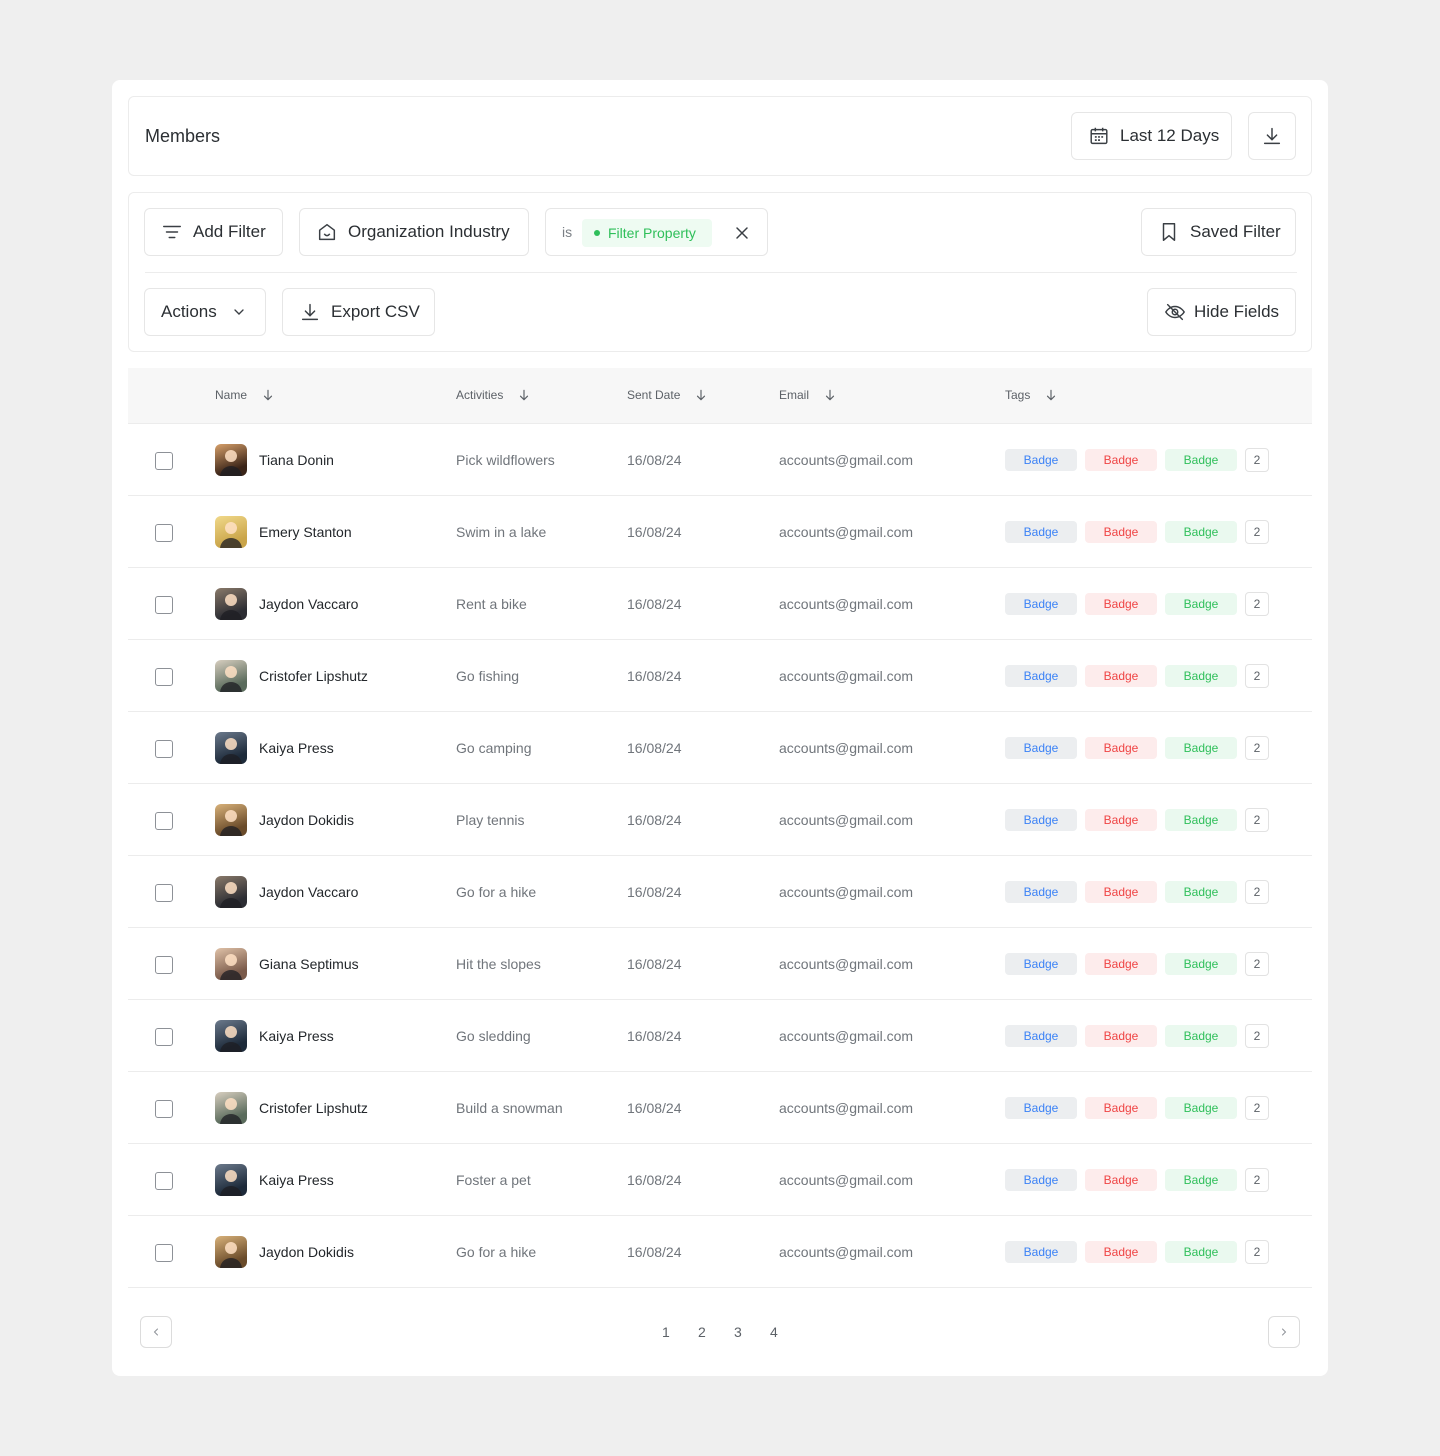  Describe the element at coordinates (667, 395) in the screenshot. I see `column-header-sent-date: Sent Date` at that location.